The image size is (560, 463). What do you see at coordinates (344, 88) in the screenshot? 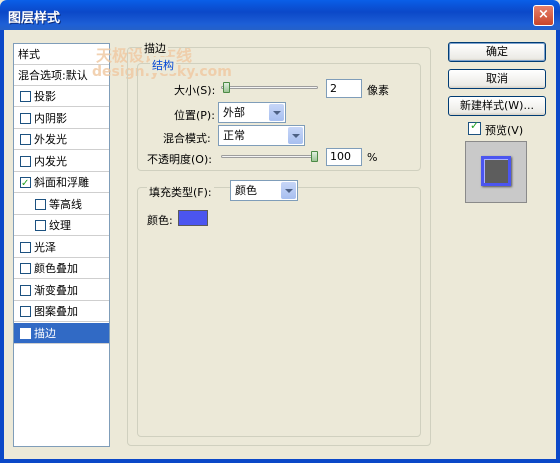
I see `size-input: 2` at bounding box center [344, 88].